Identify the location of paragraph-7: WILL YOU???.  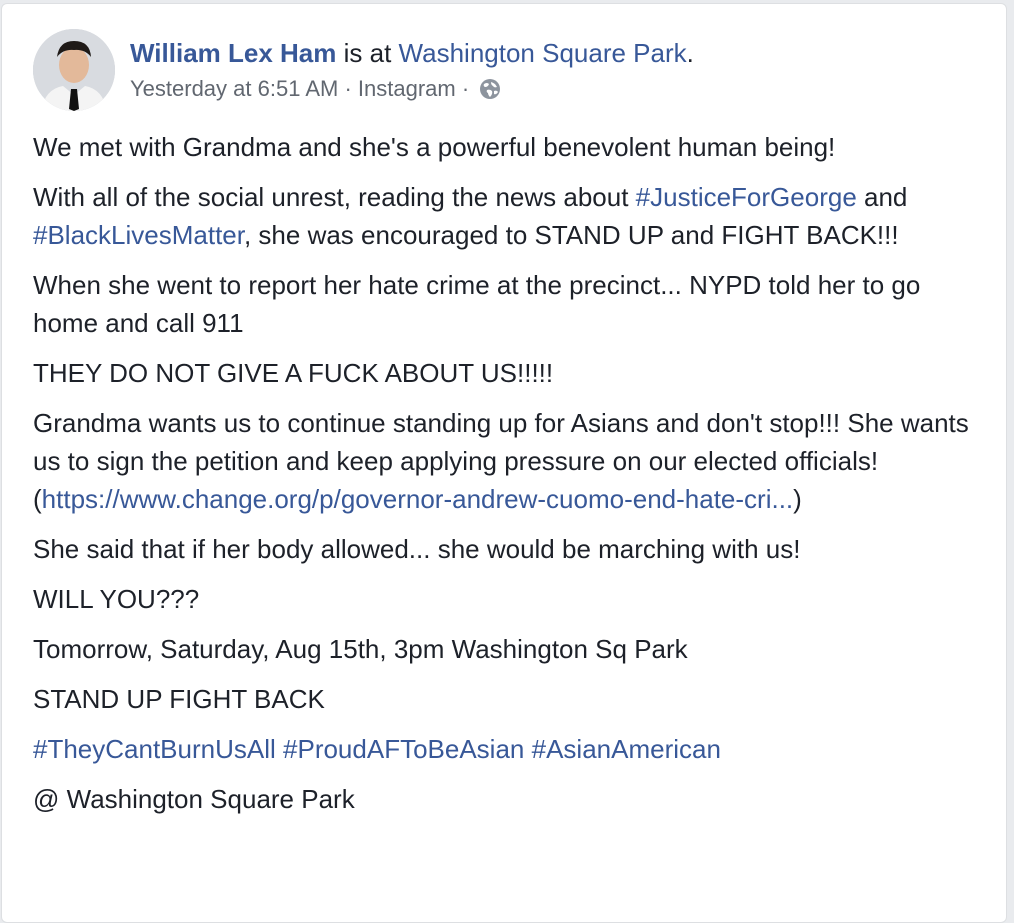
(116, 599).